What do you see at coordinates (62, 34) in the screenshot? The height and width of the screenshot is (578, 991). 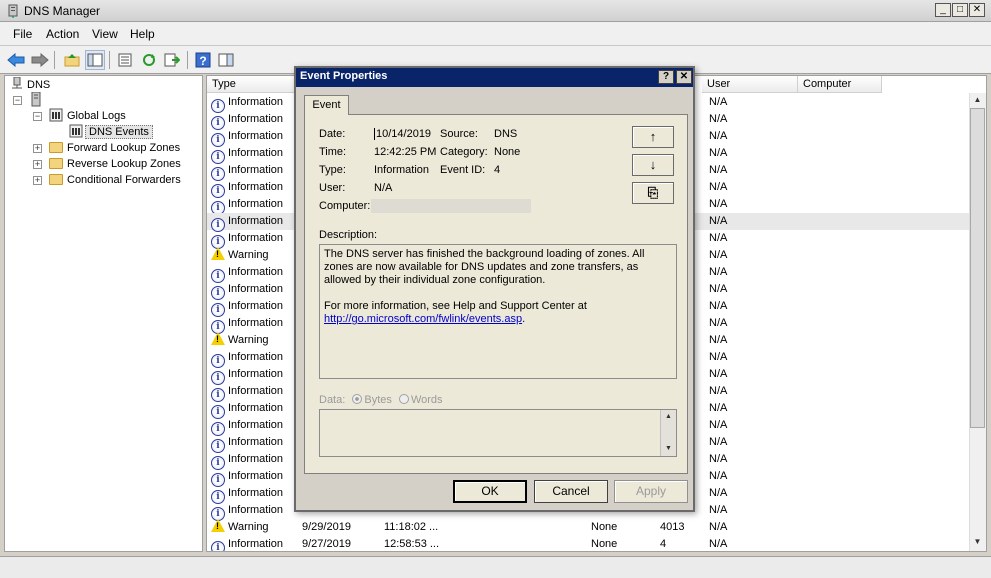 I see `menu-action: Action` at bounding box center [62, 34].